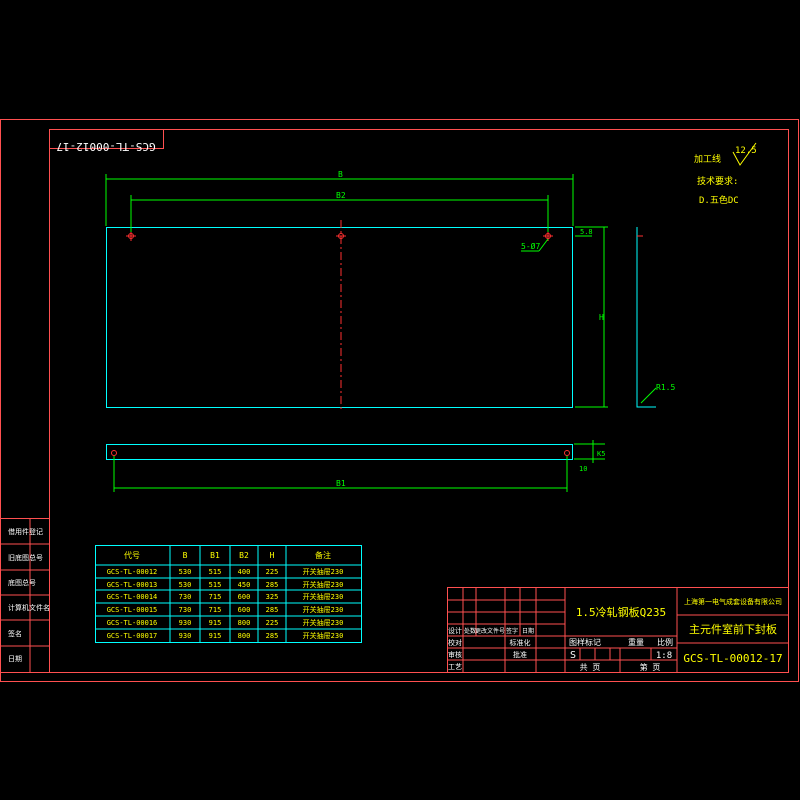 The width and height of the screenshot is (800, 800). I want to click on approve-label: 批准, so click(520, 654).